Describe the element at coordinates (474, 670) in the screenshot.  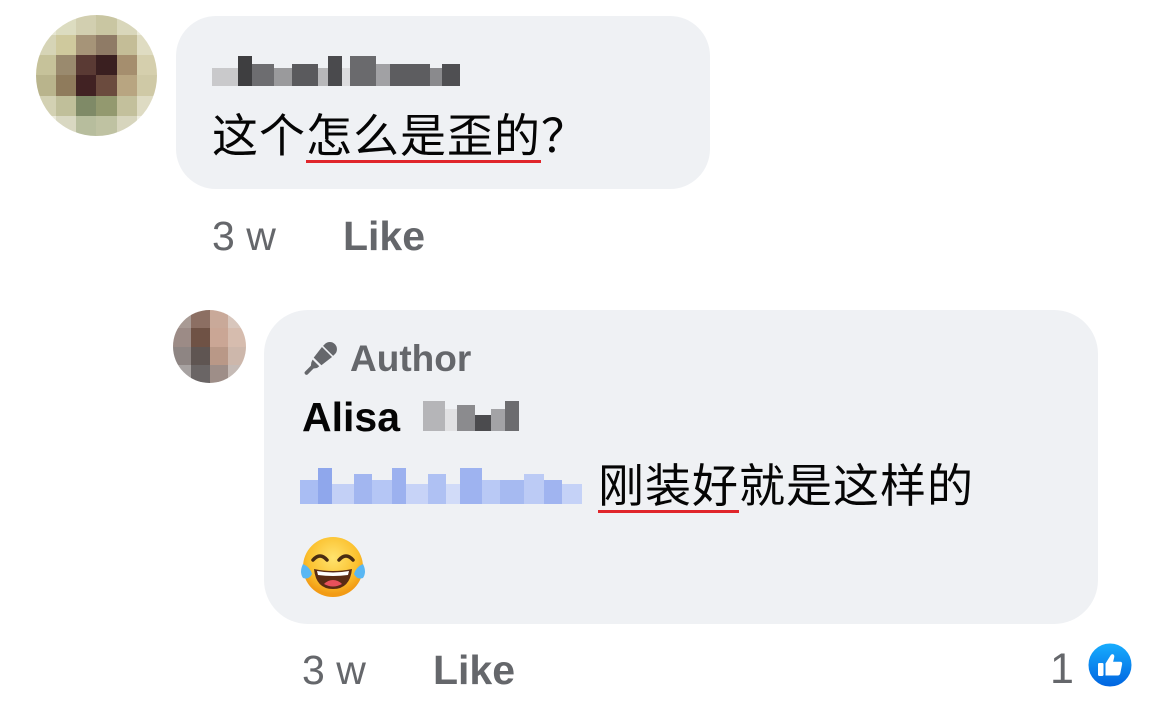
I see `reply-like-button: Like` at that location.